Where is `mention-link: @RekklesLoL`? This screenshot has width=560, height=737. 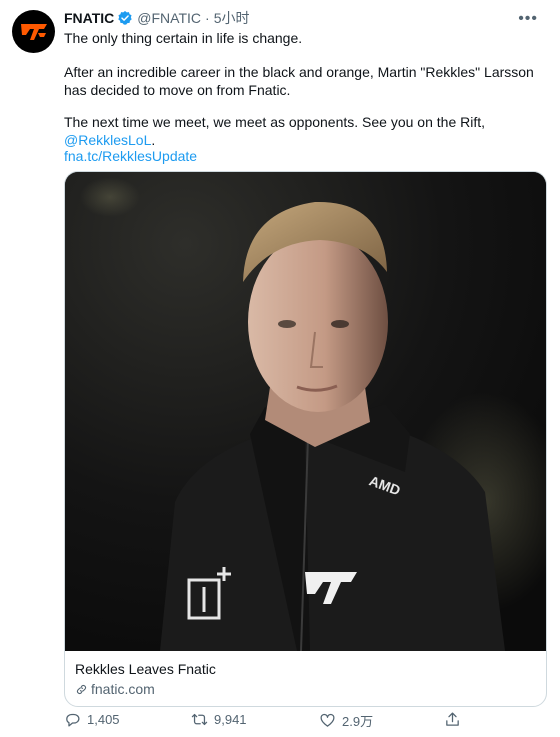 mention-link: @RekklesLoL is located at coordinates (107, 140).